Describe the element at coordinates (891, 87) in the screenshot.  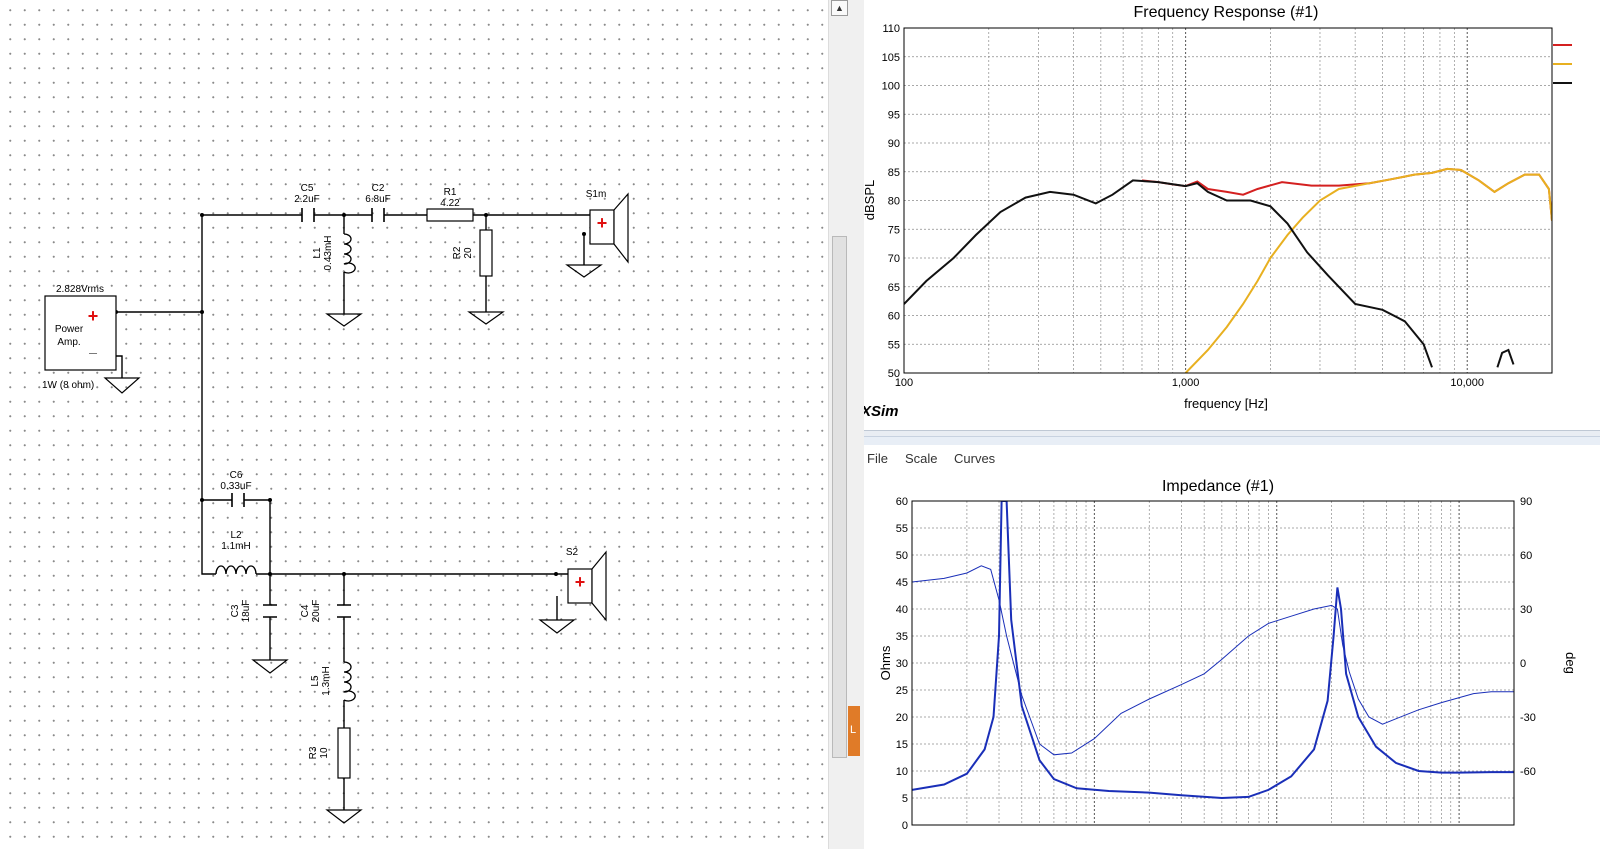
I see `y-tick-label: 100` at that location.